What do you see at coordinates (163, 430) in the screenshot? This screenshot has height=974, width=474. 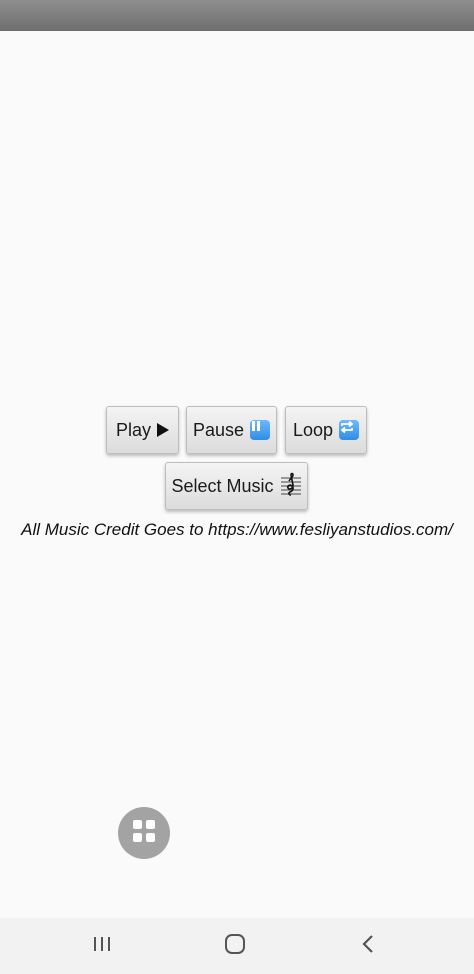 I see `play-triangle-icon` at bounding box center [163, 430].